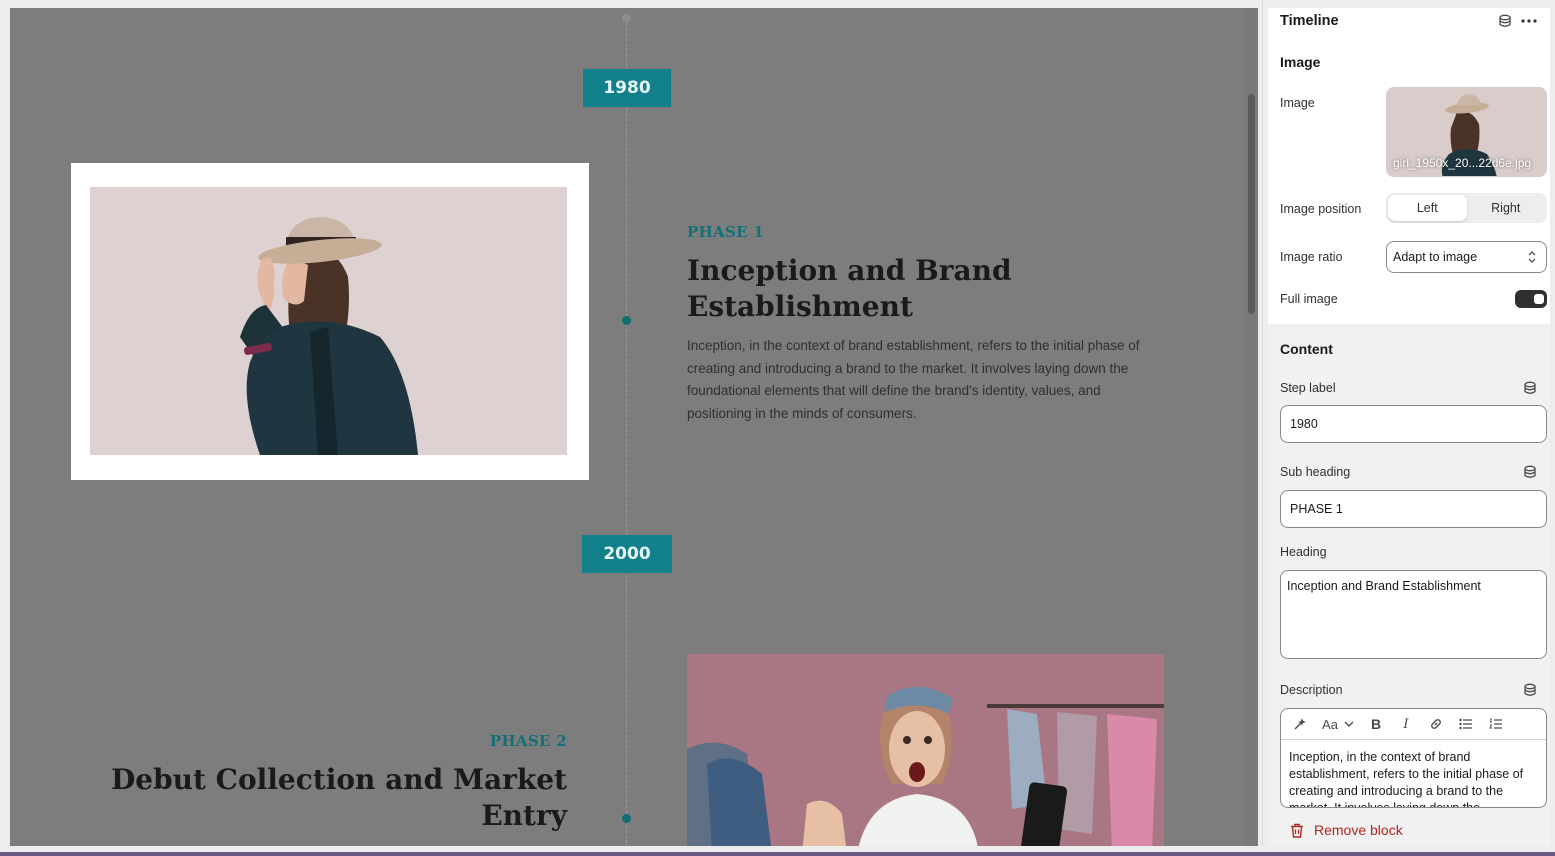 Image resolution: width=1555 pixels, height=856 pixels. I want to click on year-badge-1980: 1980, so click(627, 88).